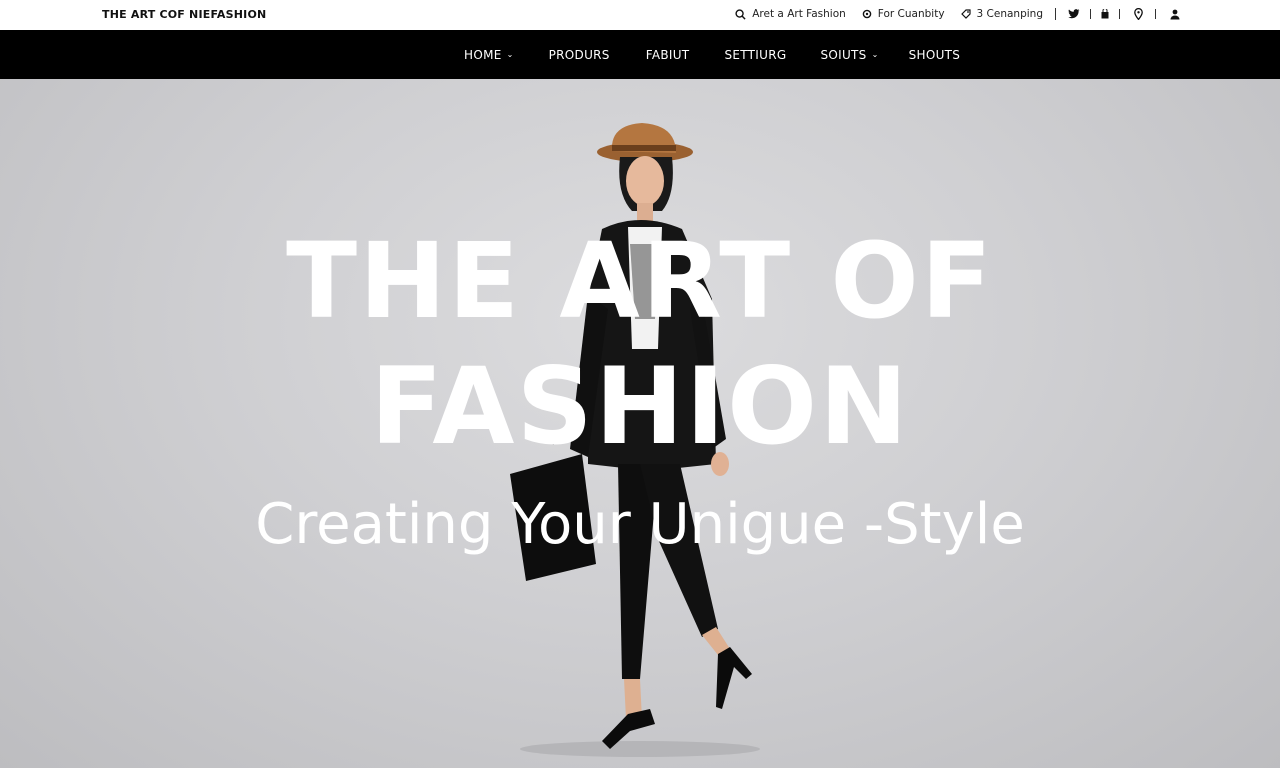 This screenshot has height=768, width=1280. What do you see at coordinates (483, 54) in the screenshot?
I see `nav-item-label: HOME` at bounding box center [483, 54].